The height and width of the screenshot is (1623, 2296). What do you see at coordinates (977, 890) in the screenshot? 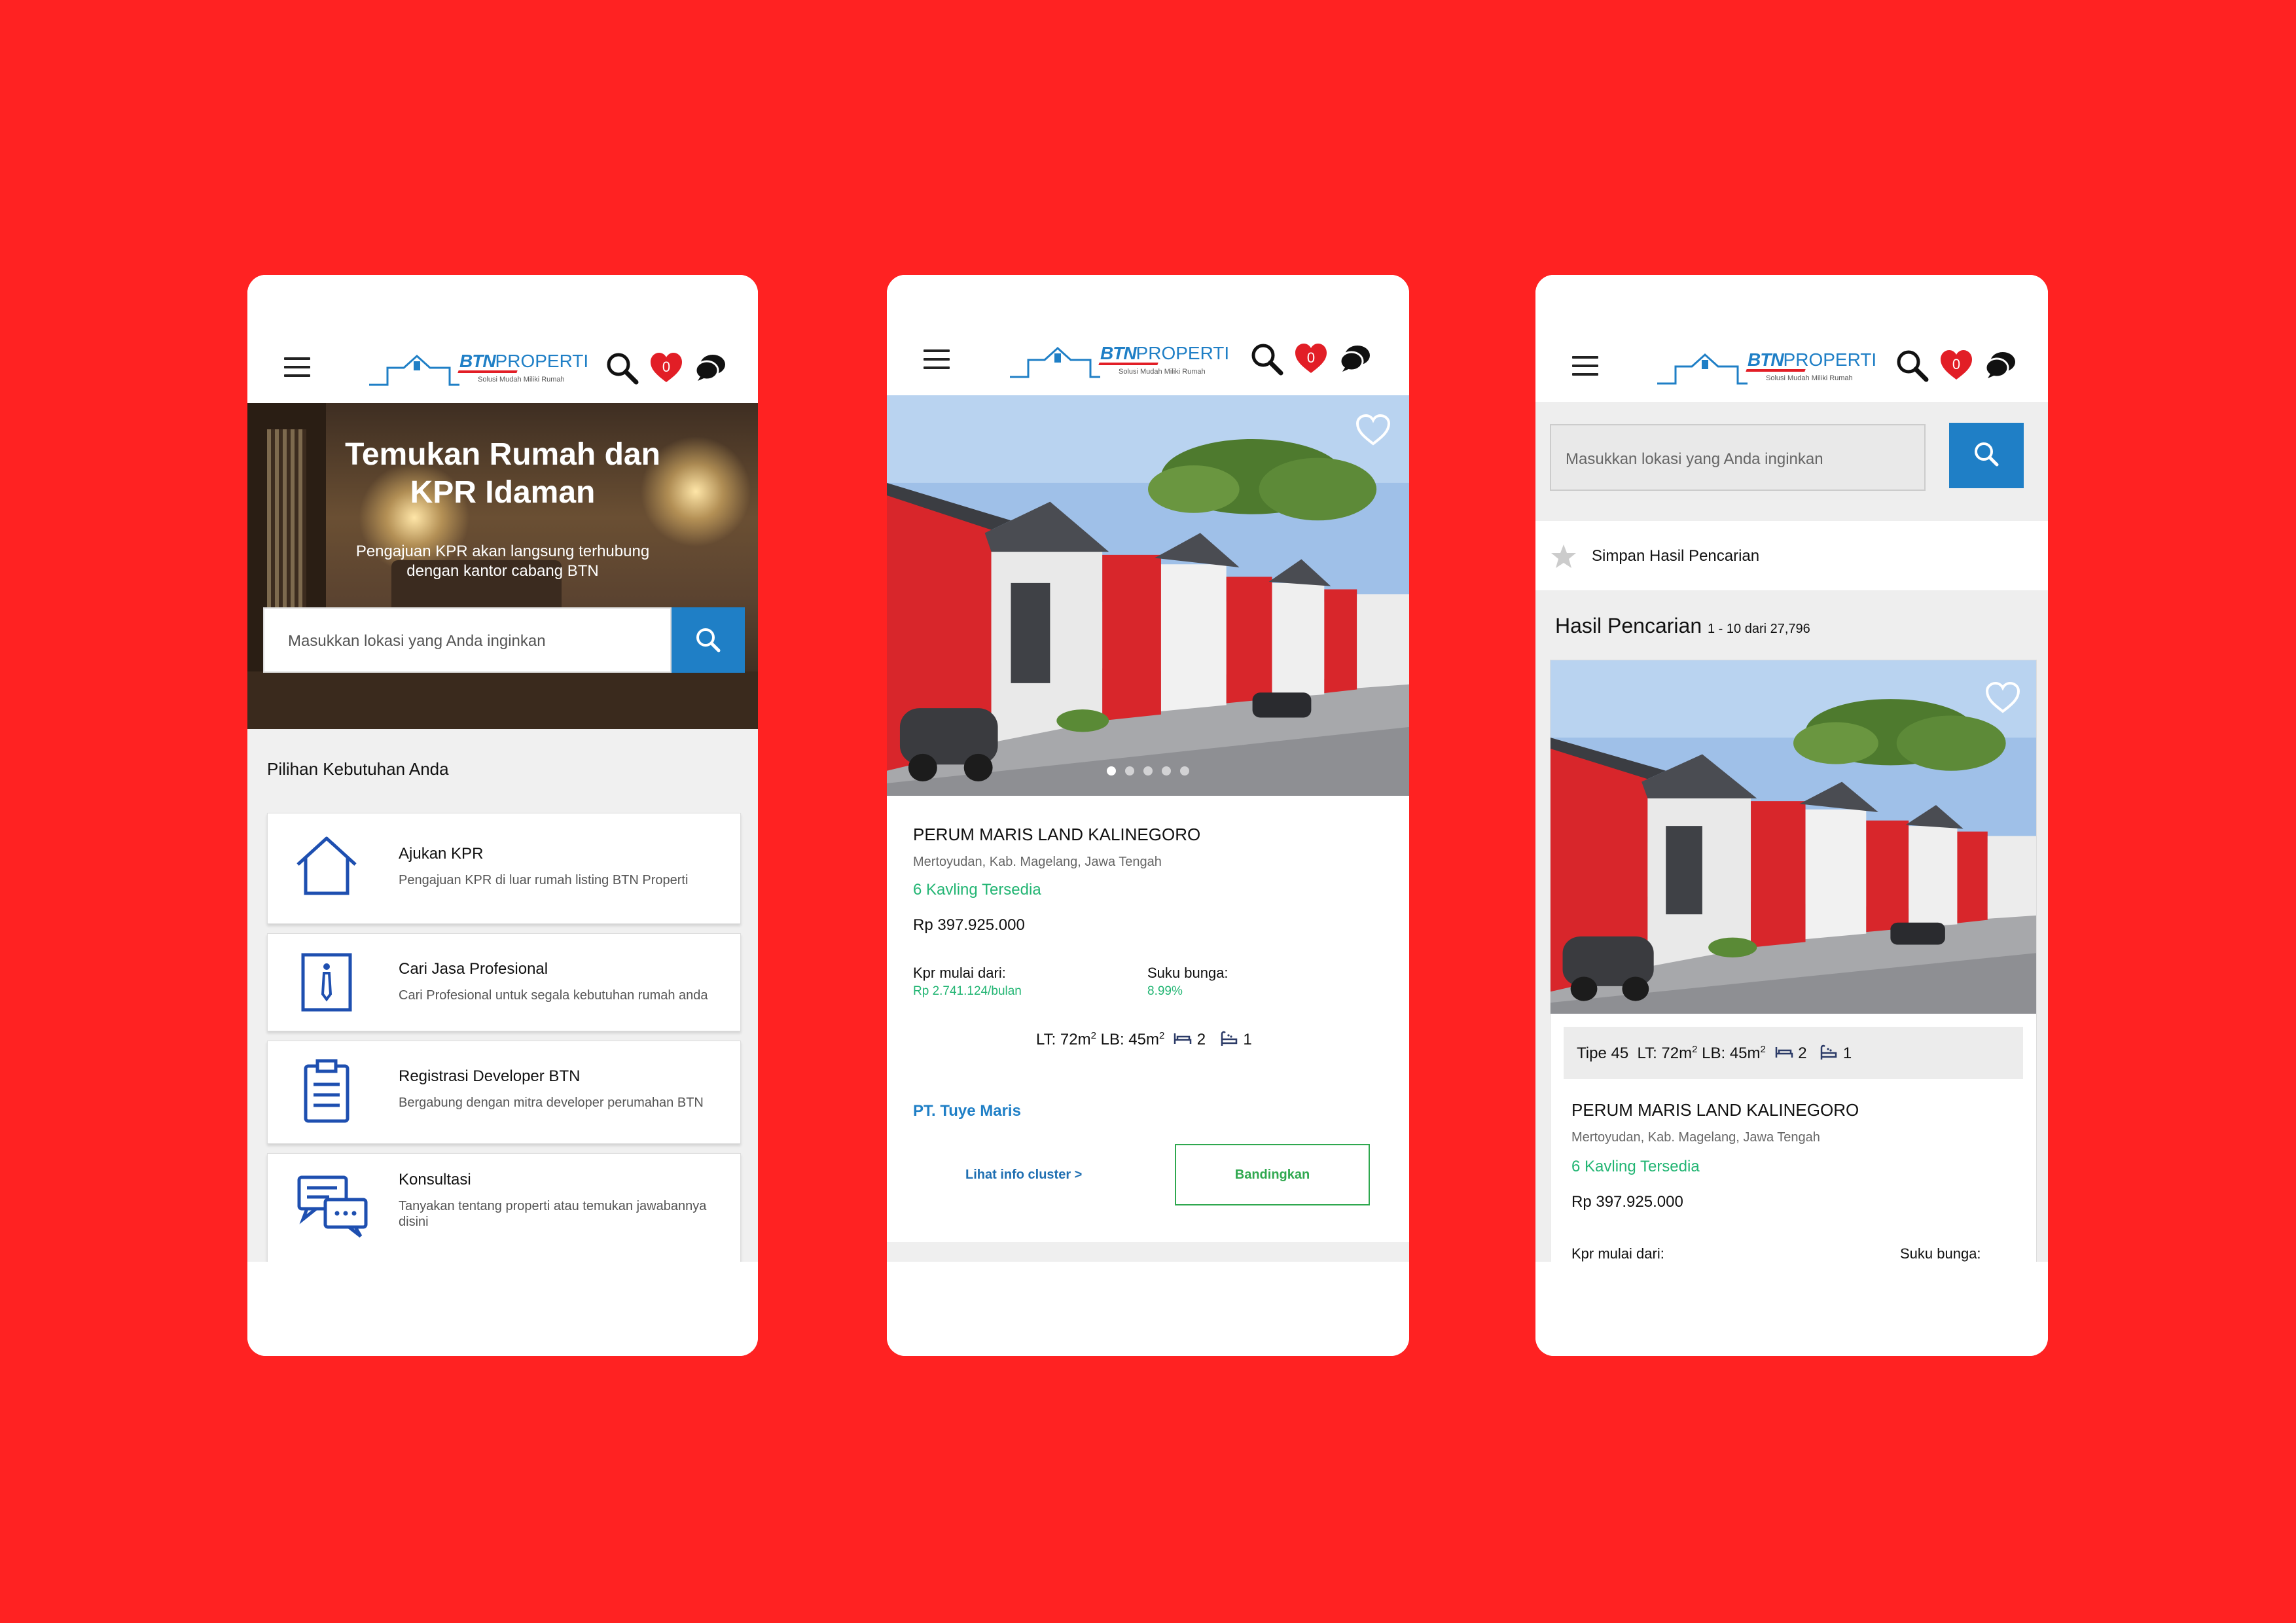
I see `availability-text: 6 Kavling Tersedia` at bounding box center [977, 890].